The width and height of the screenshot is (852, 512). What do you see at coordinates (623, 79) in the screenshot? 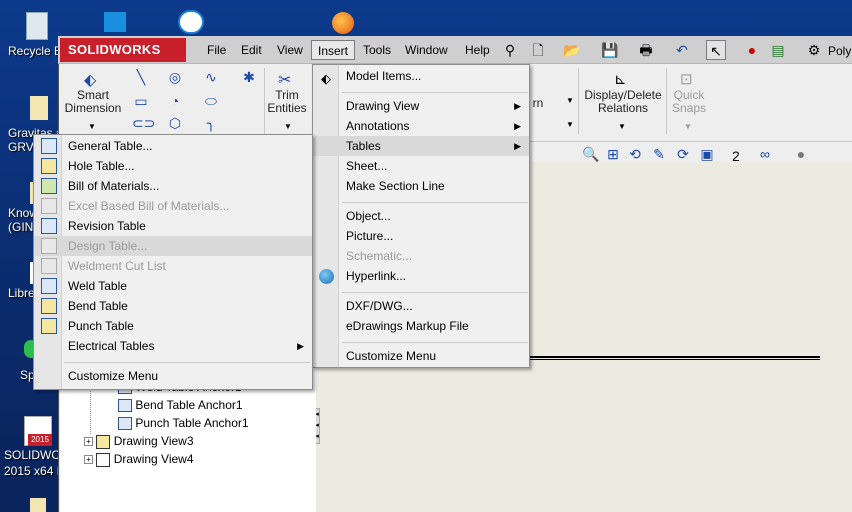
I see `display-relations-icon: ⊾` at bounding box center [623, 79].